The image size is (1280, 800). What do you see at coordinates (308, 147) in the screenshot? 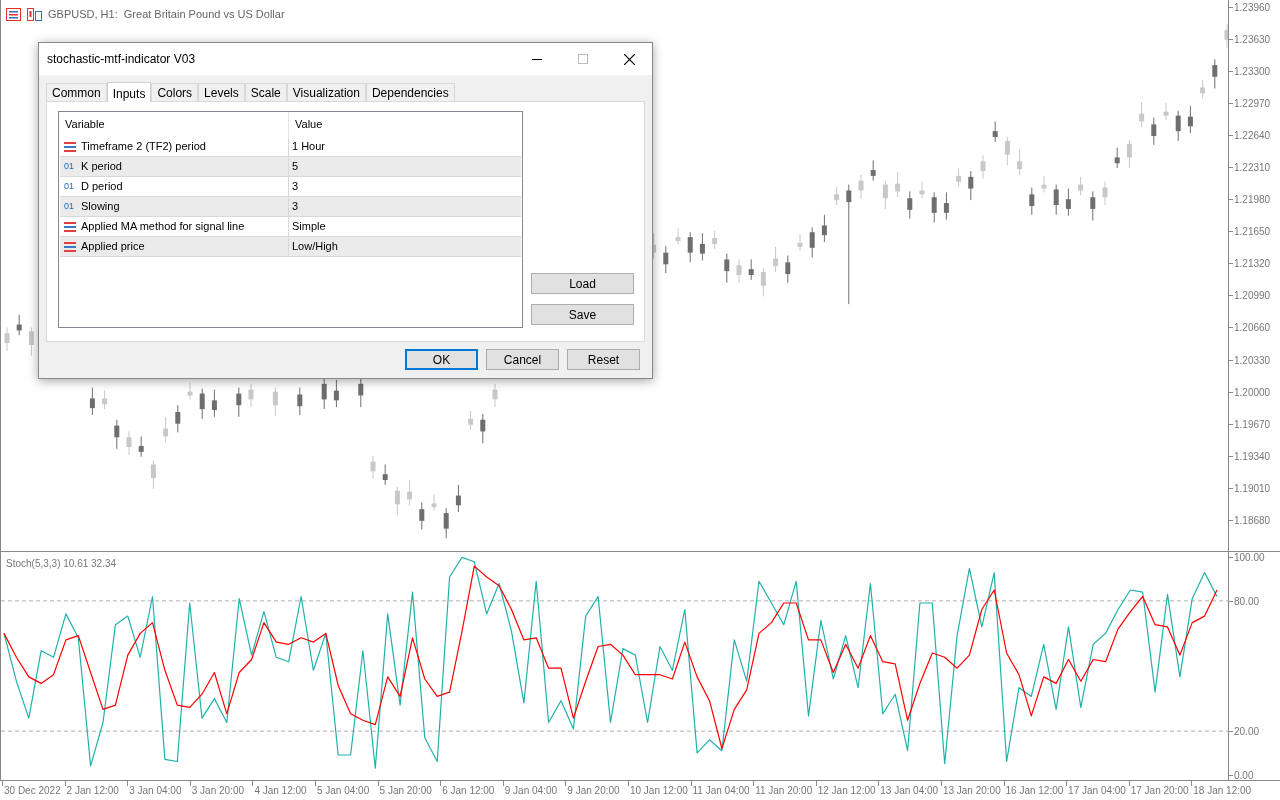
I see `variable-value: 1 Hour` at bounding box center [308, 147].